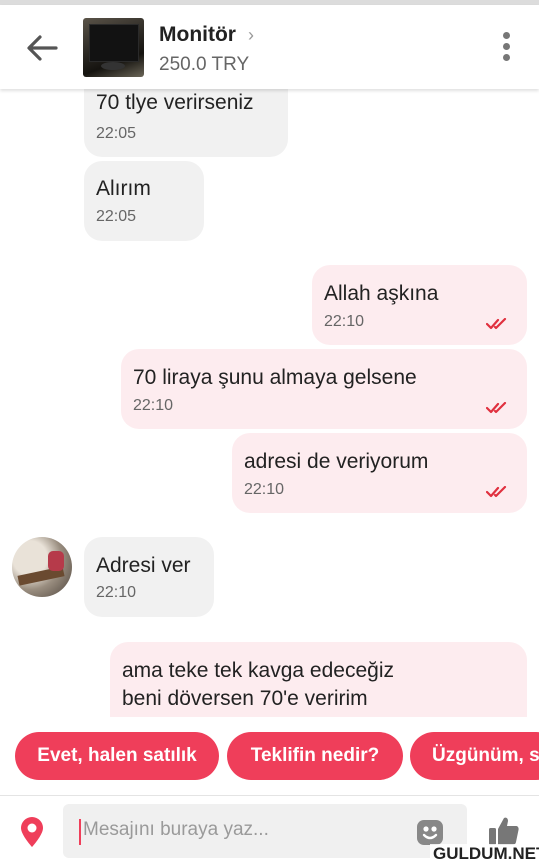 Image resolution: width=539 pixels, height=865 pixels. Describe the element at coordinates (80, 832) in the screenshot. I see `text-caret` at that location.